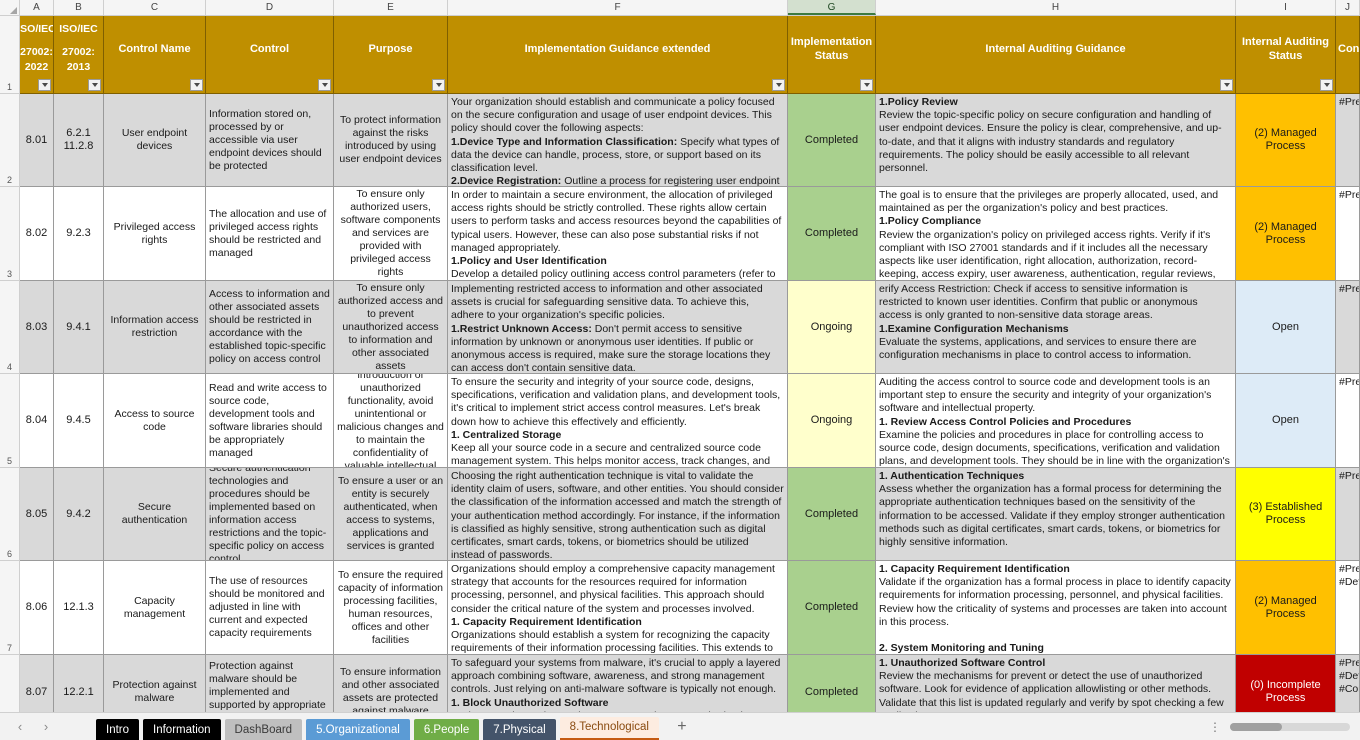 The image size is (1360, 740). What do you see at coordinates (324, 85) in the screenshot?
I see `filter-dropdown-d` at bounding box center [324, 85].